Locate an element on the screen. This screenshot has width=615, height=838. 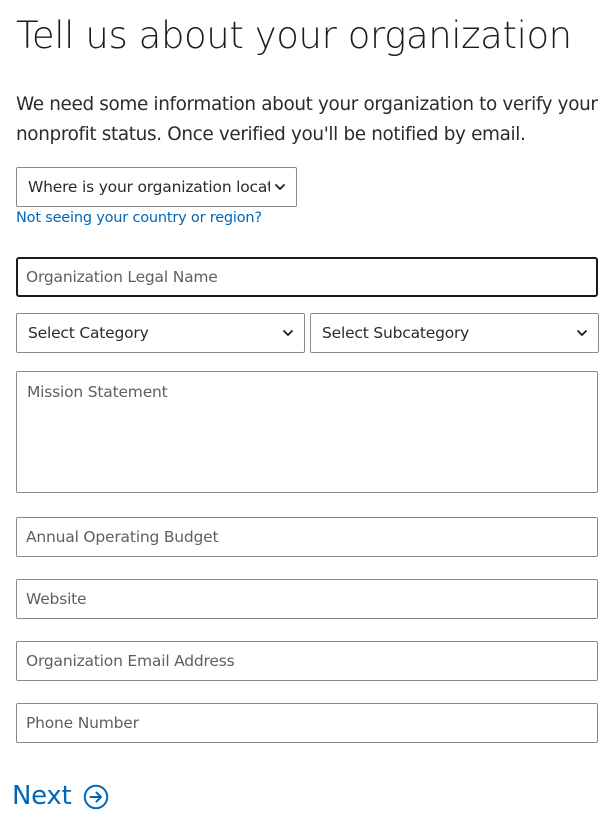
organization-email-input is located at coordinates (307, 661).